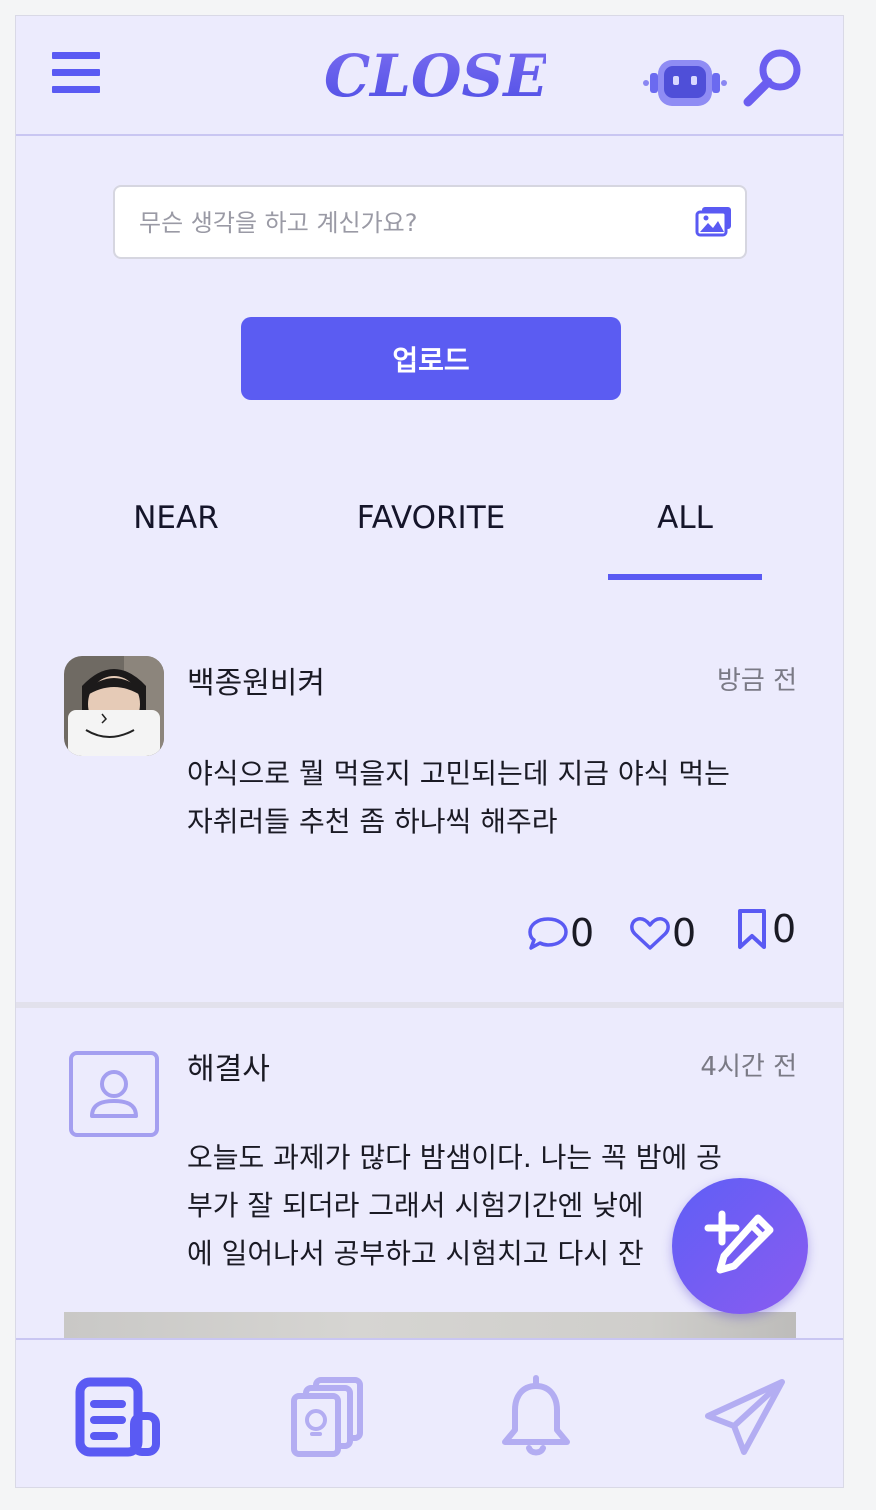 The image size is (876, 1510). I want to click on cards-icon, so click(327, 1417).